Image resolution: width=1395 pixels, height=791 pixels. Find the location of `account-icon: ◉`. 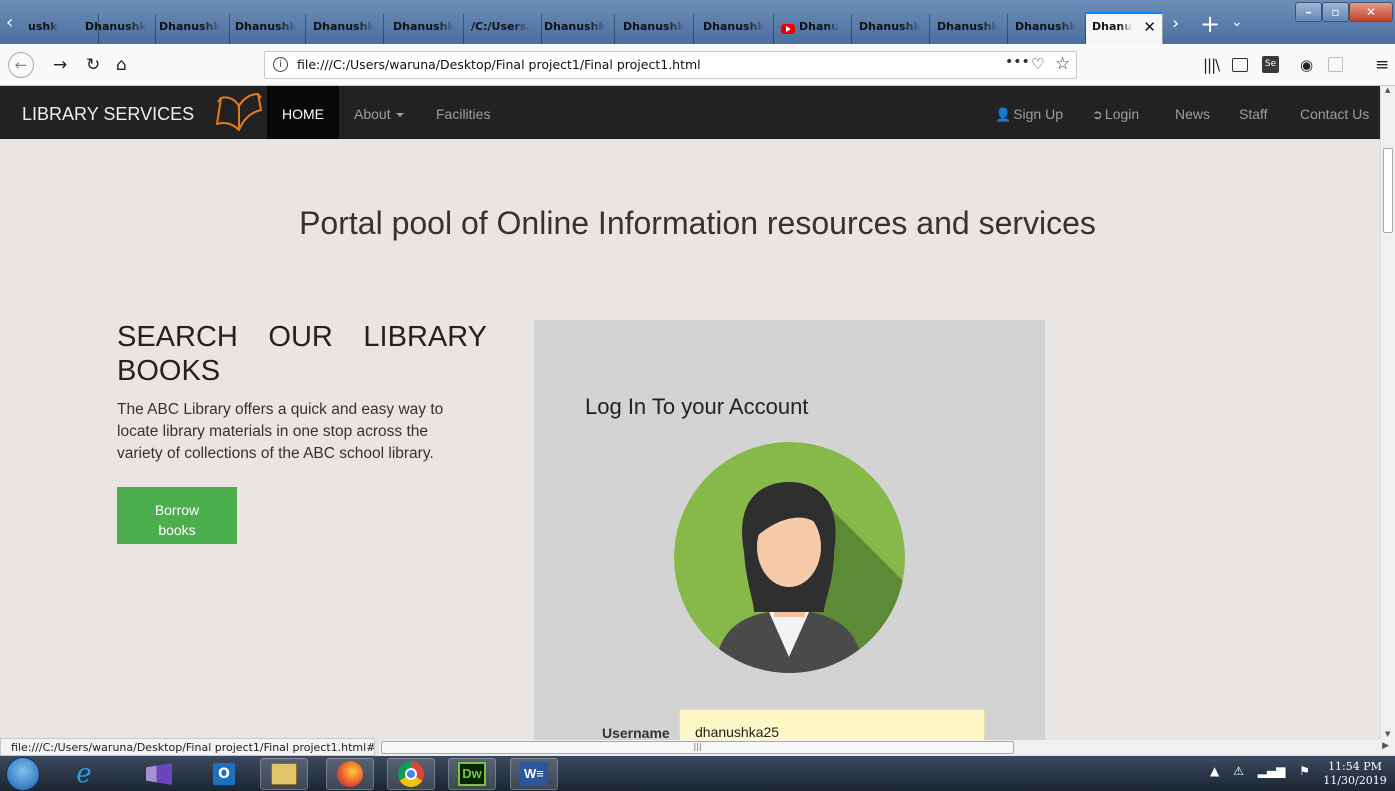

account-icon: ◉ is located at coordinates (1306, 65).